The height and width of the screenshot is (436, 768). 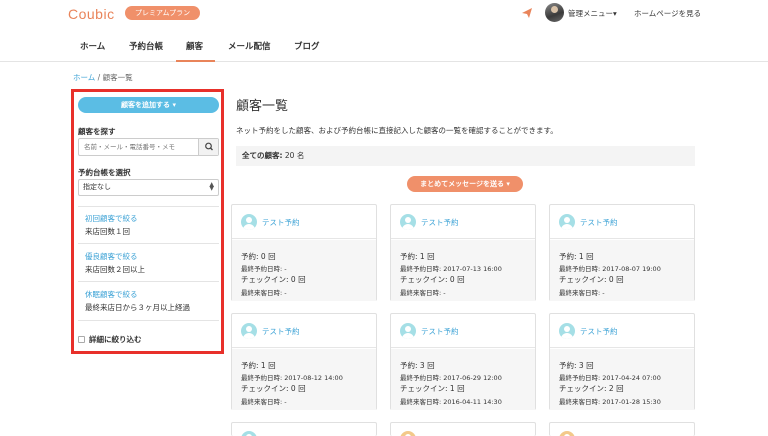 What do you see at coordinates (307, 46) in the screenshot?
I see `nav-blog: ブログ` at bounding box center [307, 46].